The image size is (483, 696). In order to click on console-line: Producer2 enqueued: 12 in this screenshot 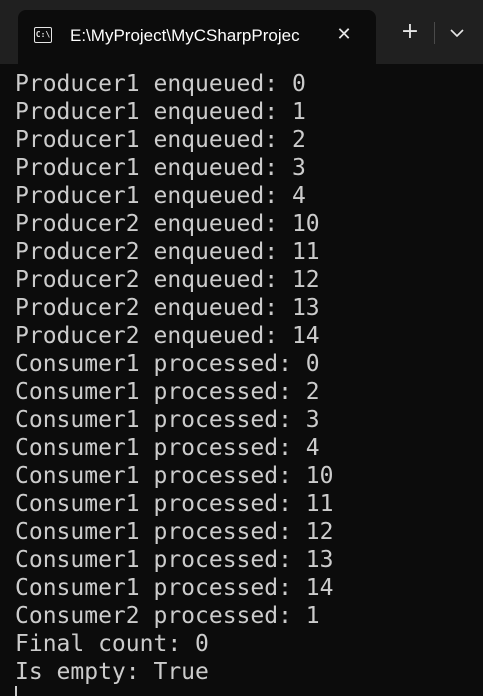, I will do `click(167, 280)`.